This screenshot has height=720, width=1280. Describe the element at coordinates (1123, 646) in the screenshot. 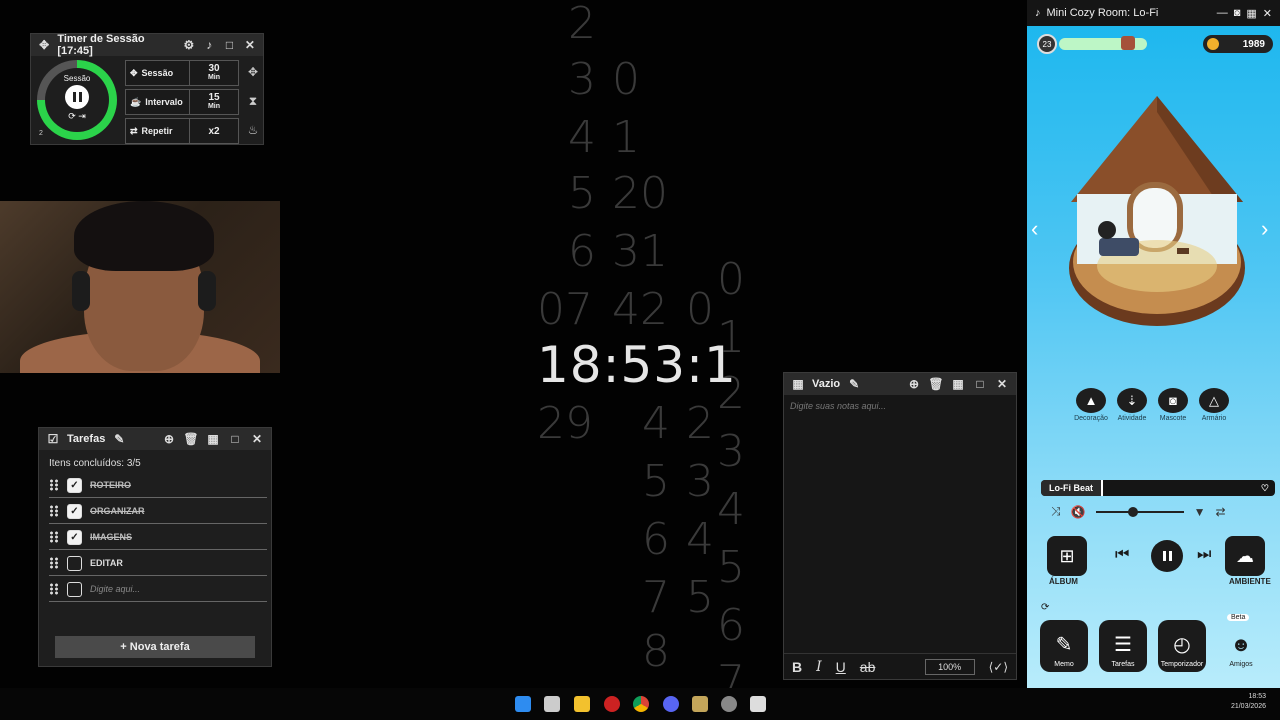

I see `tasks-button: ☰ Tarefas` at that location.